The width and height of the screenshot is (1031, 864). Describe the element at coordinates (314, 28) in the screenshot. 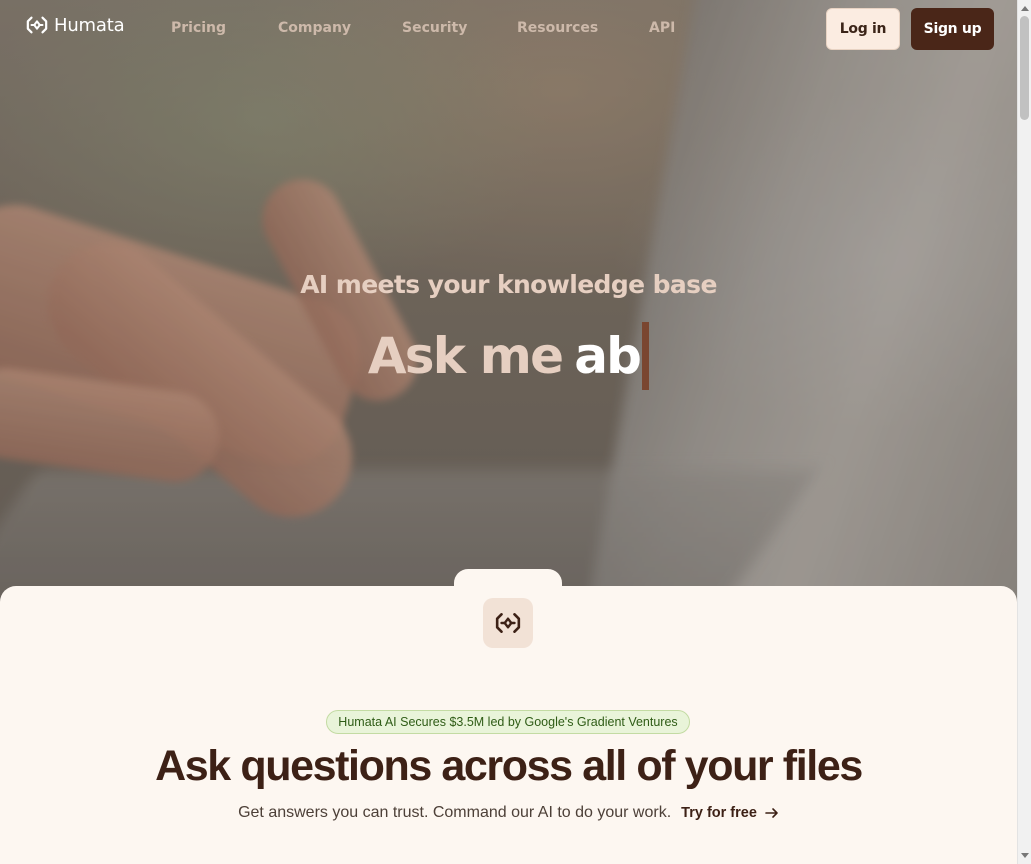

I see `nav-link-company: Company` at that location.